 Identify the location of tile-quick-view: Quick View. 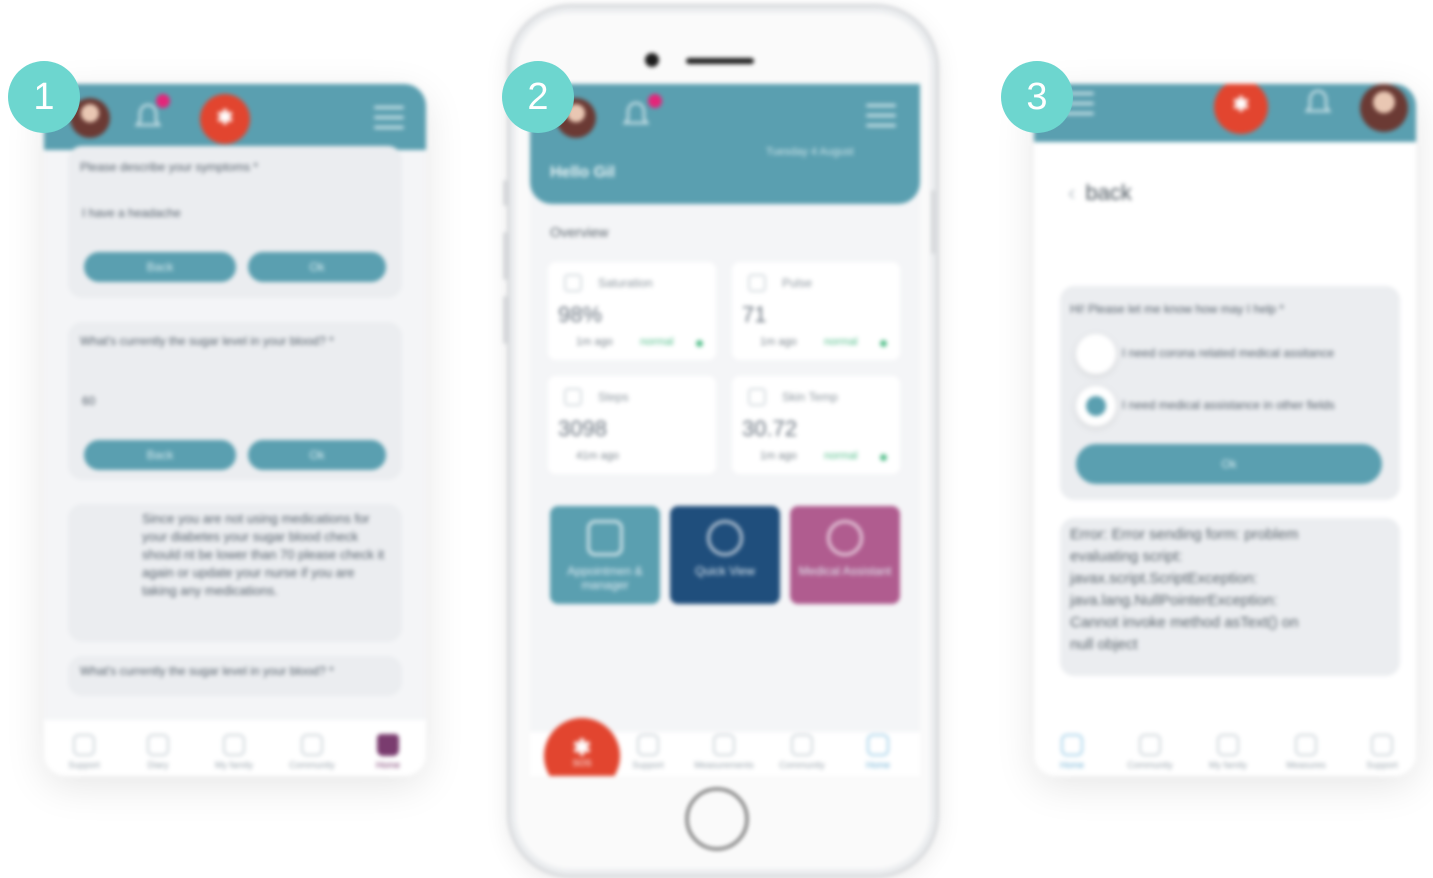
(725, 555).